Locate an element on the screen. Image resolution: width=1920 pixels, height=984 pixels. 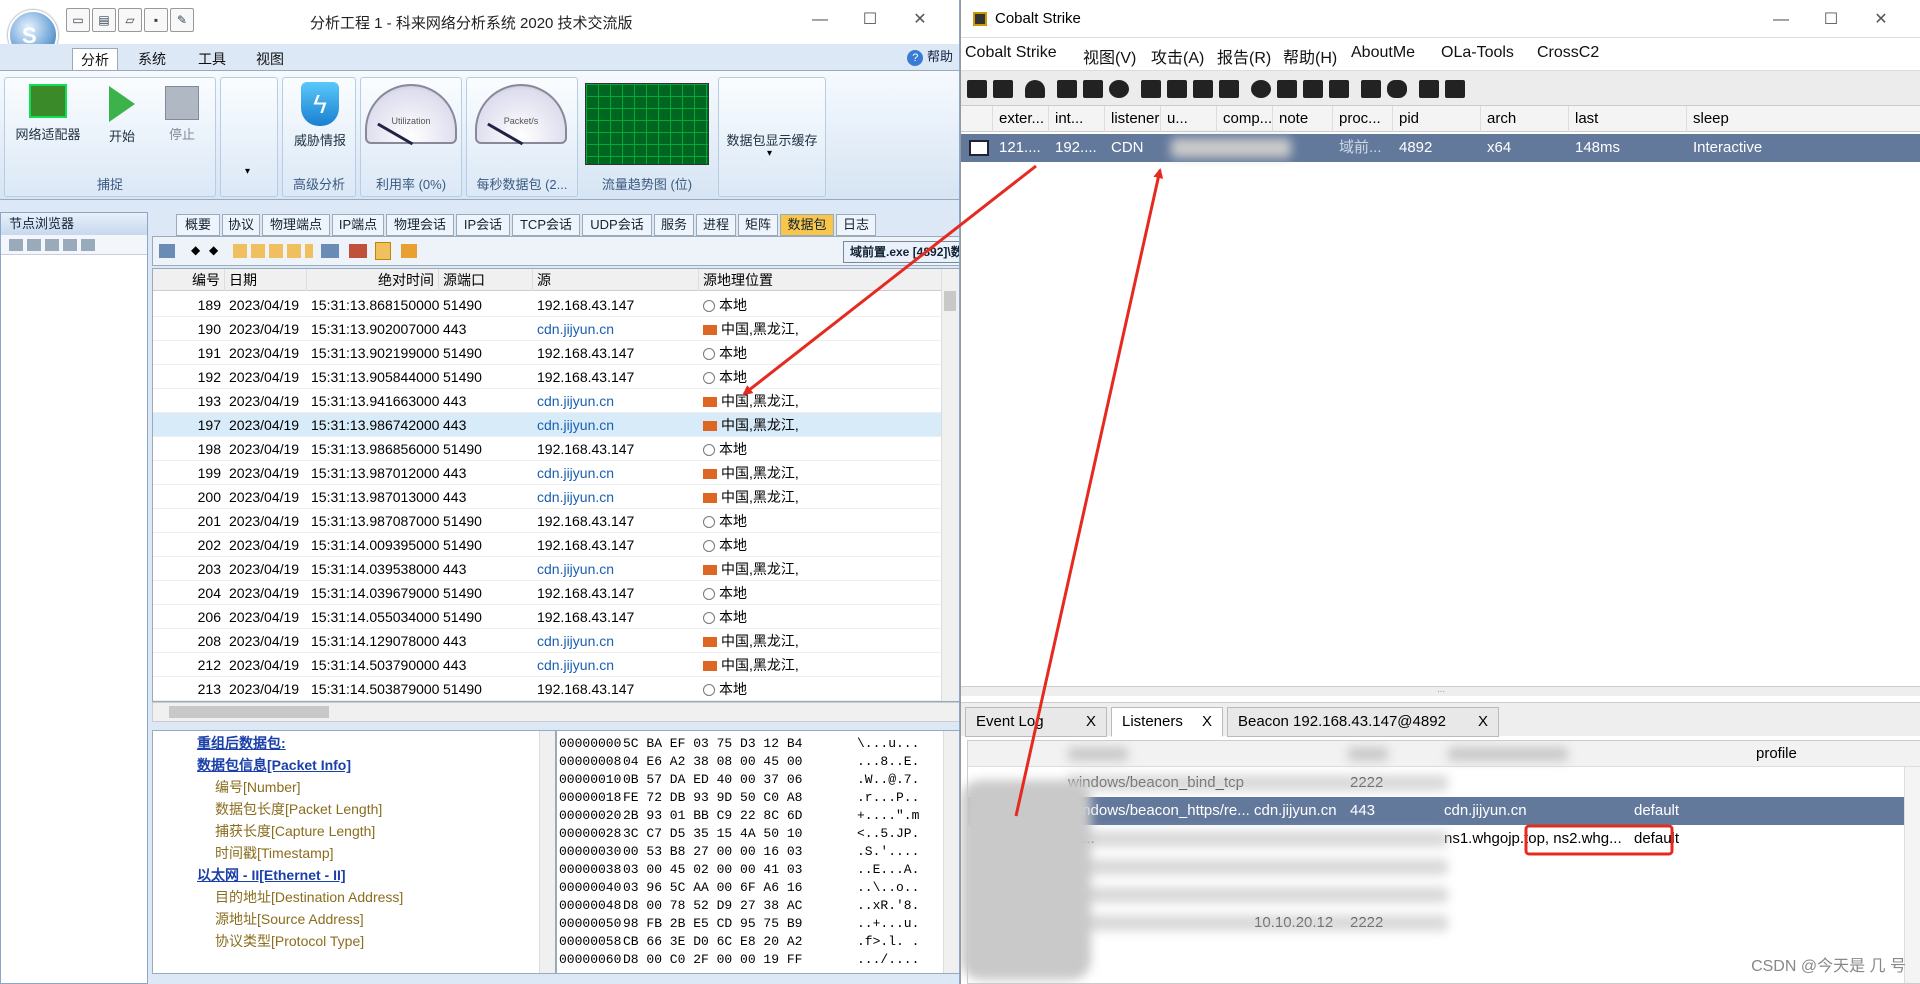
view-icon is located at coordinates (273, 251).